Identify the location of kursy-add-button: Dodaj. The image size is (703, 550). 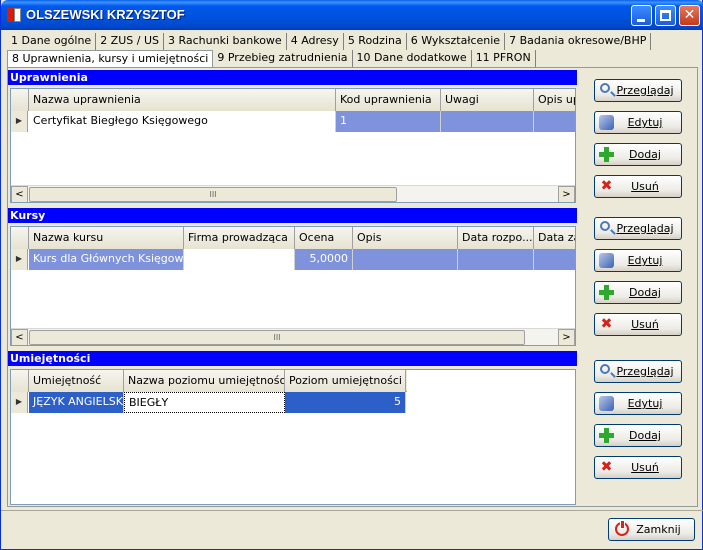
(638, 292).